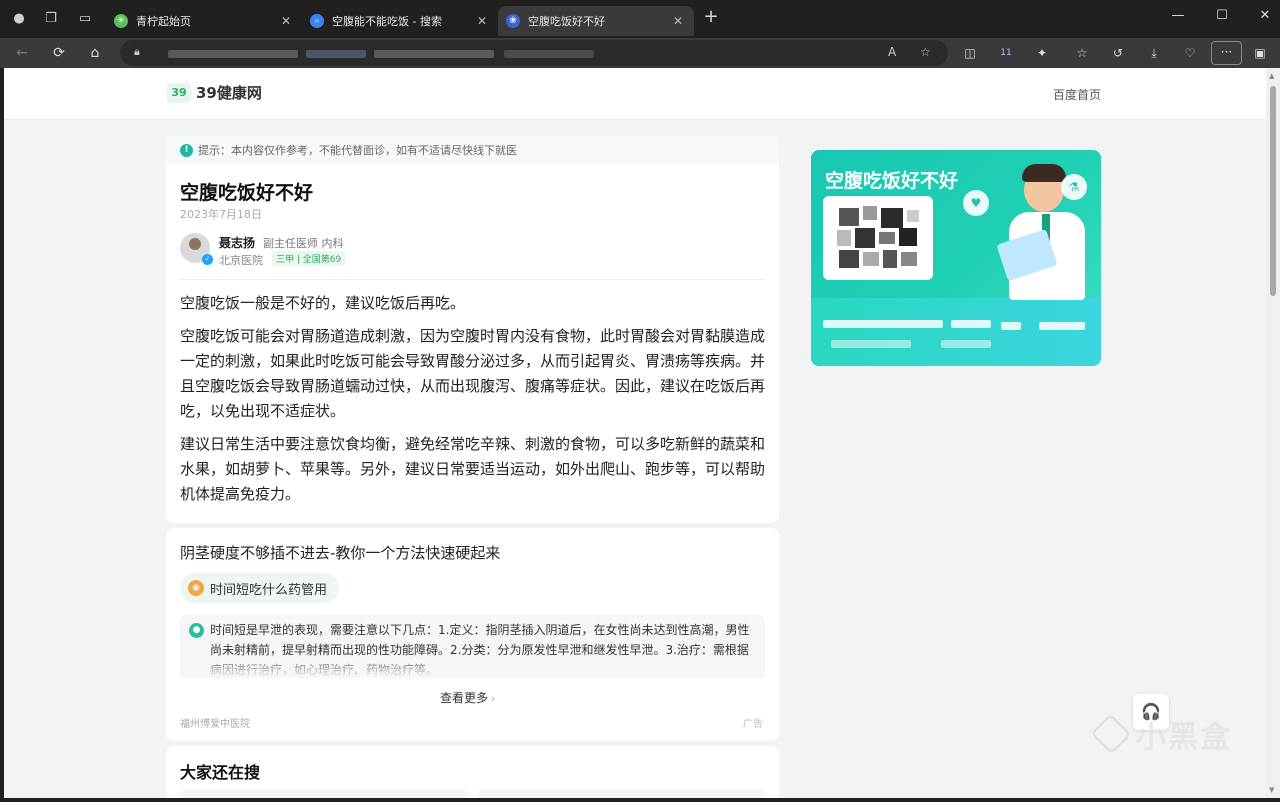  Describe the element at coordinates (229, 93) in the screenshot. I see `logo-text: 39健康网` at that location.